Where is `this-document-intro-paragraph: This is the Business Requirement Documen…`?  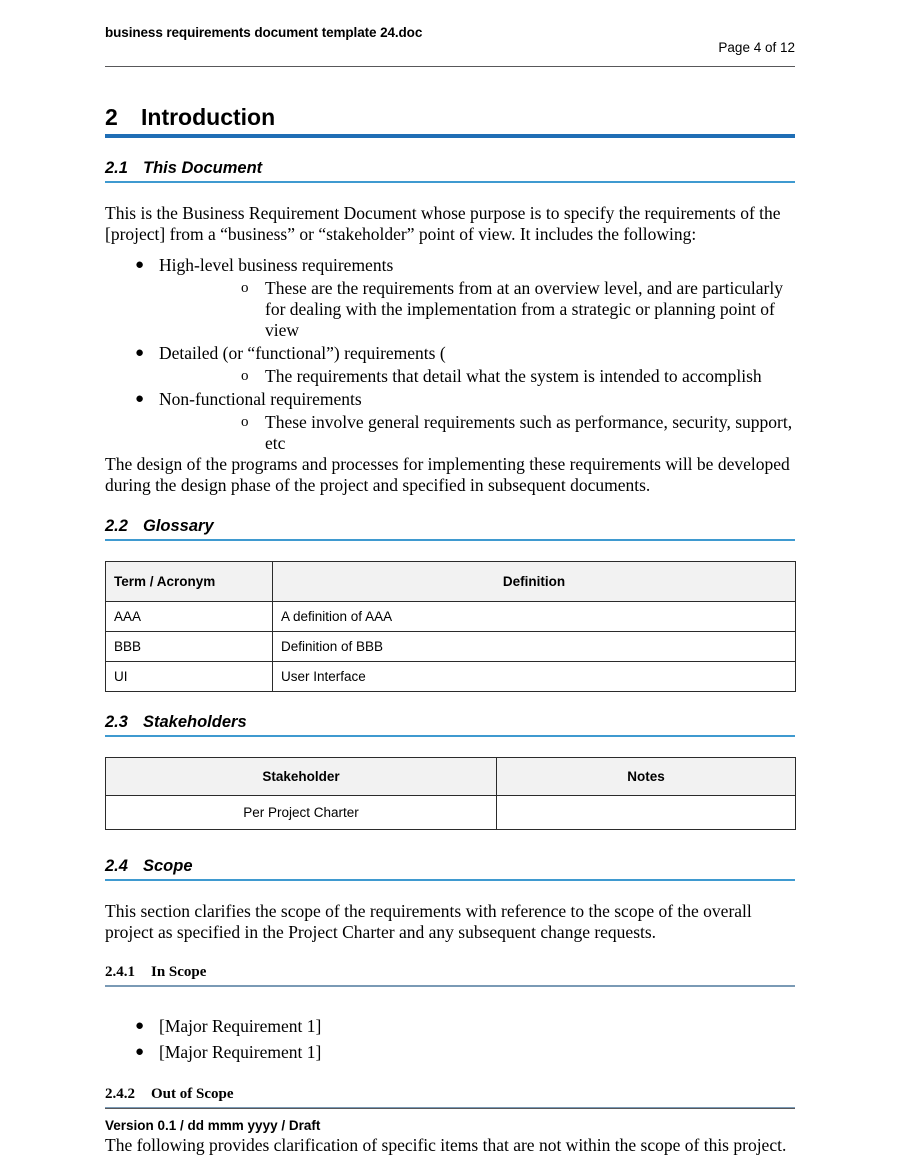
this-document-intro-paragraph: This is the Business Requirement Documen… is located at coordinates (443, 223).